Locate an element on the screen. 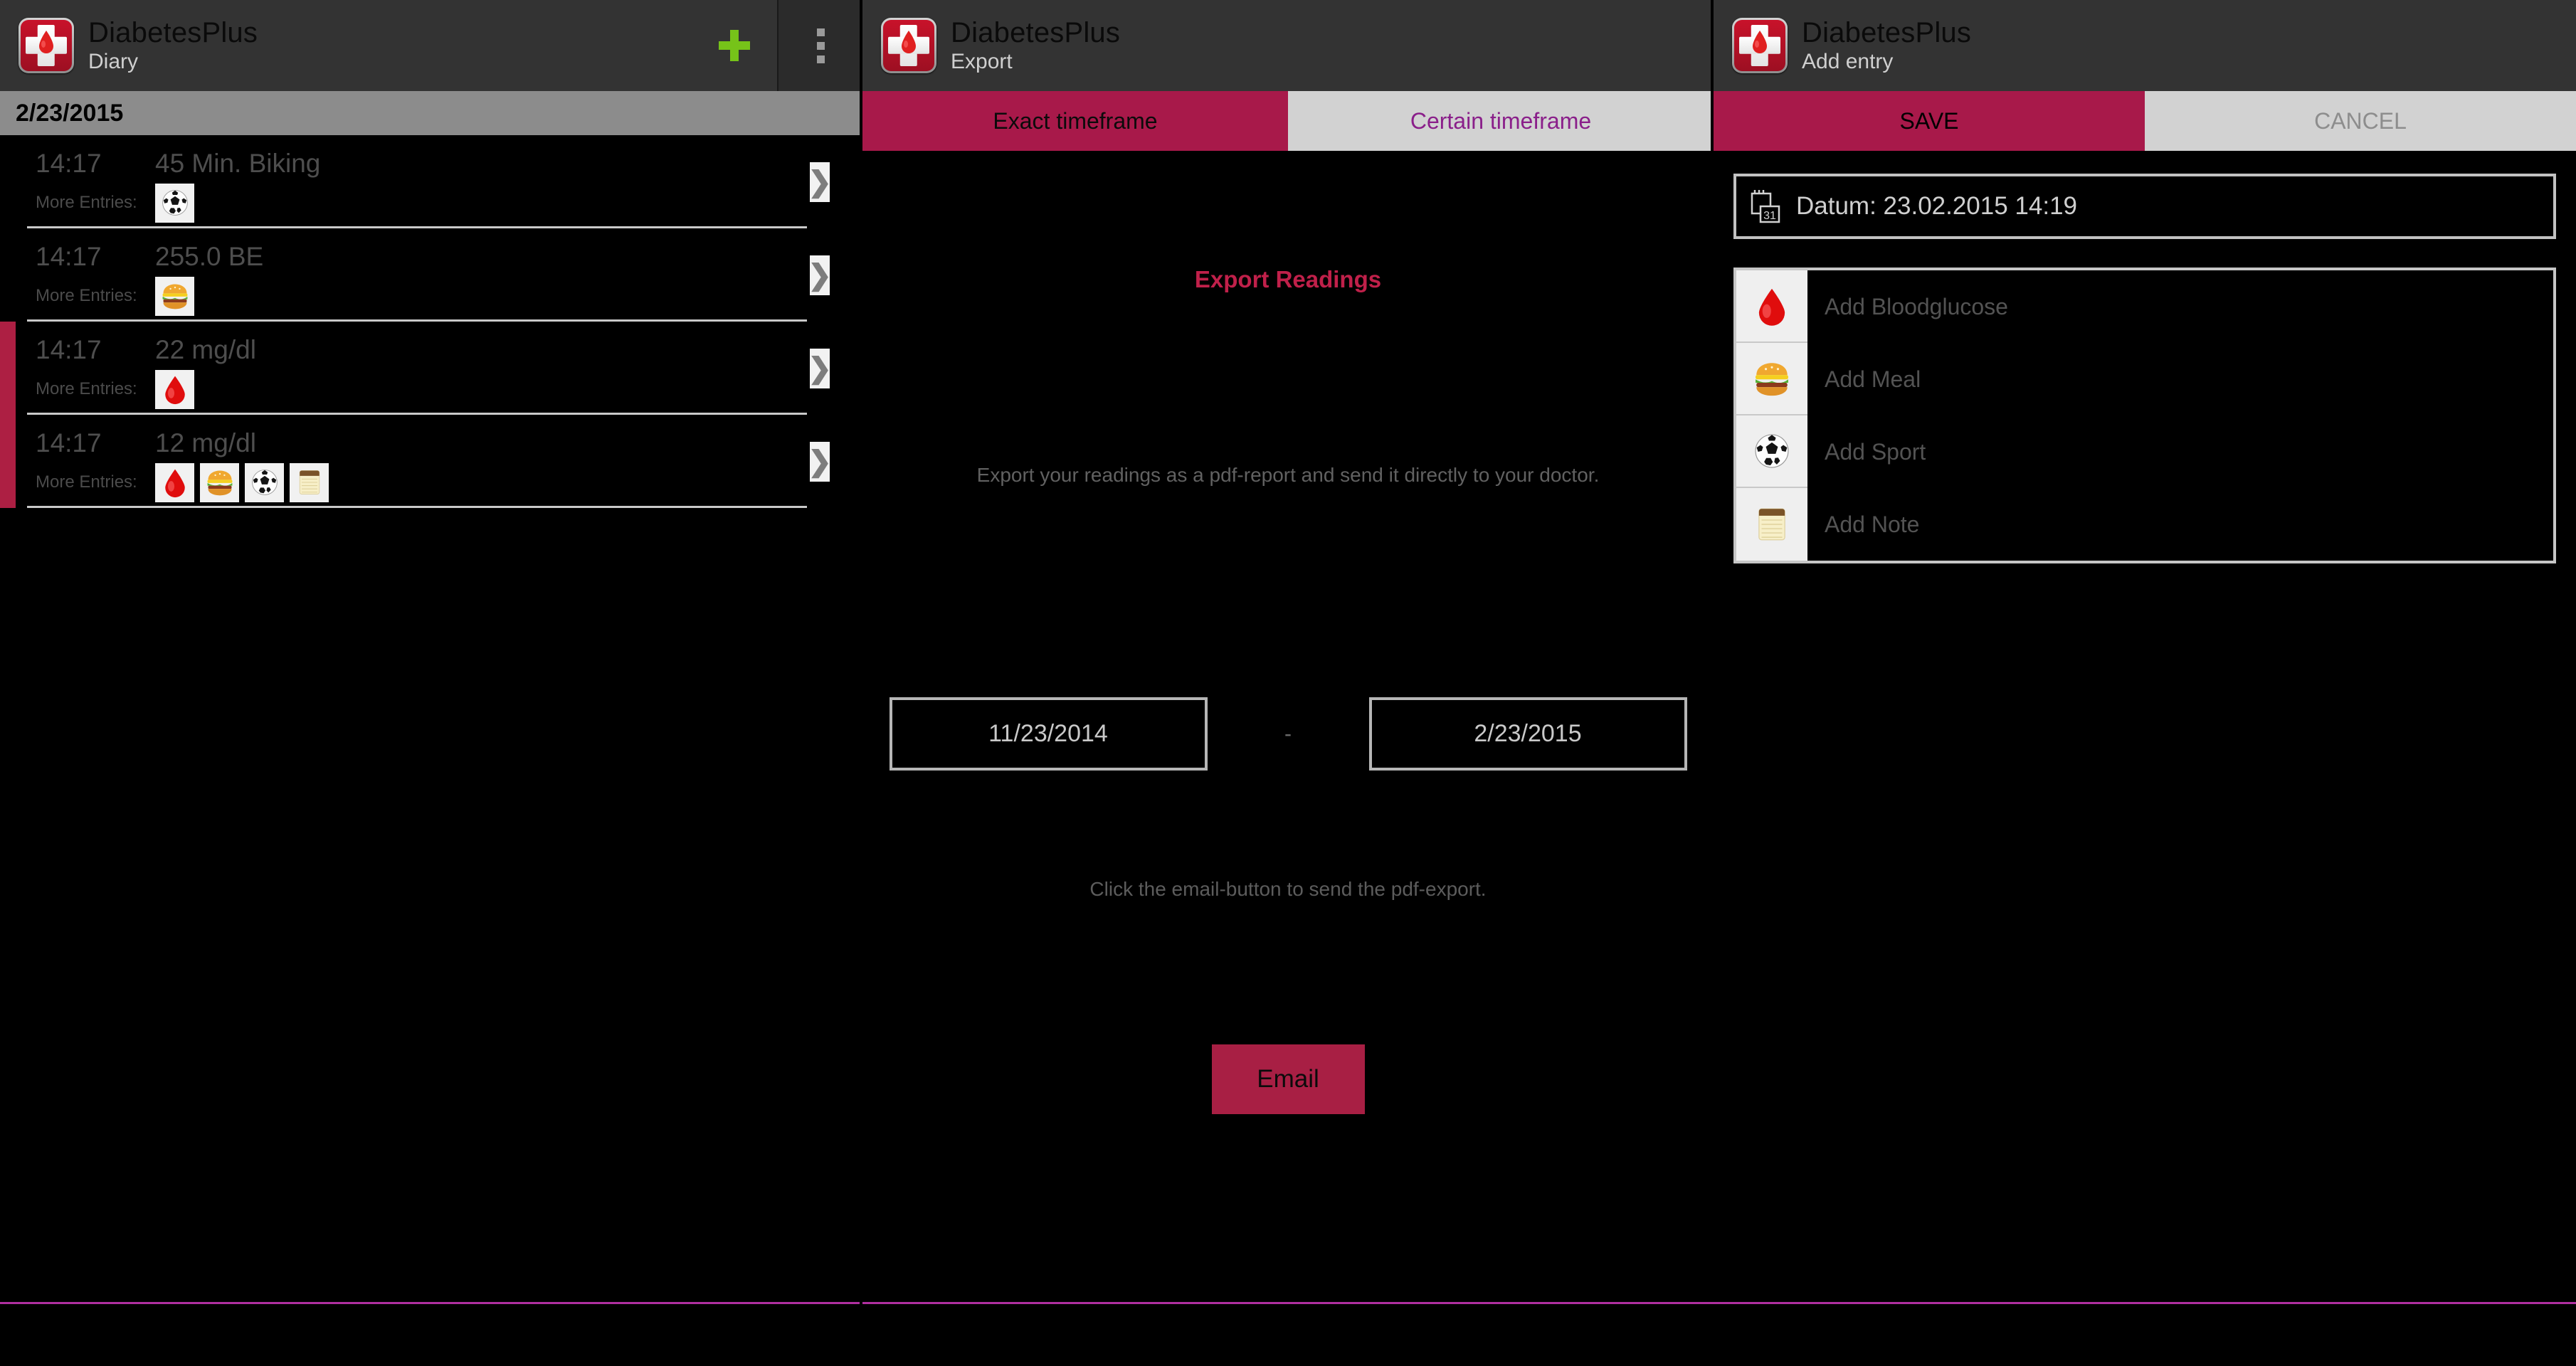 The width and height of the screenshot is (2576, 1366). entry-value: 12 mg/dl is located at coordinates (205, 442).